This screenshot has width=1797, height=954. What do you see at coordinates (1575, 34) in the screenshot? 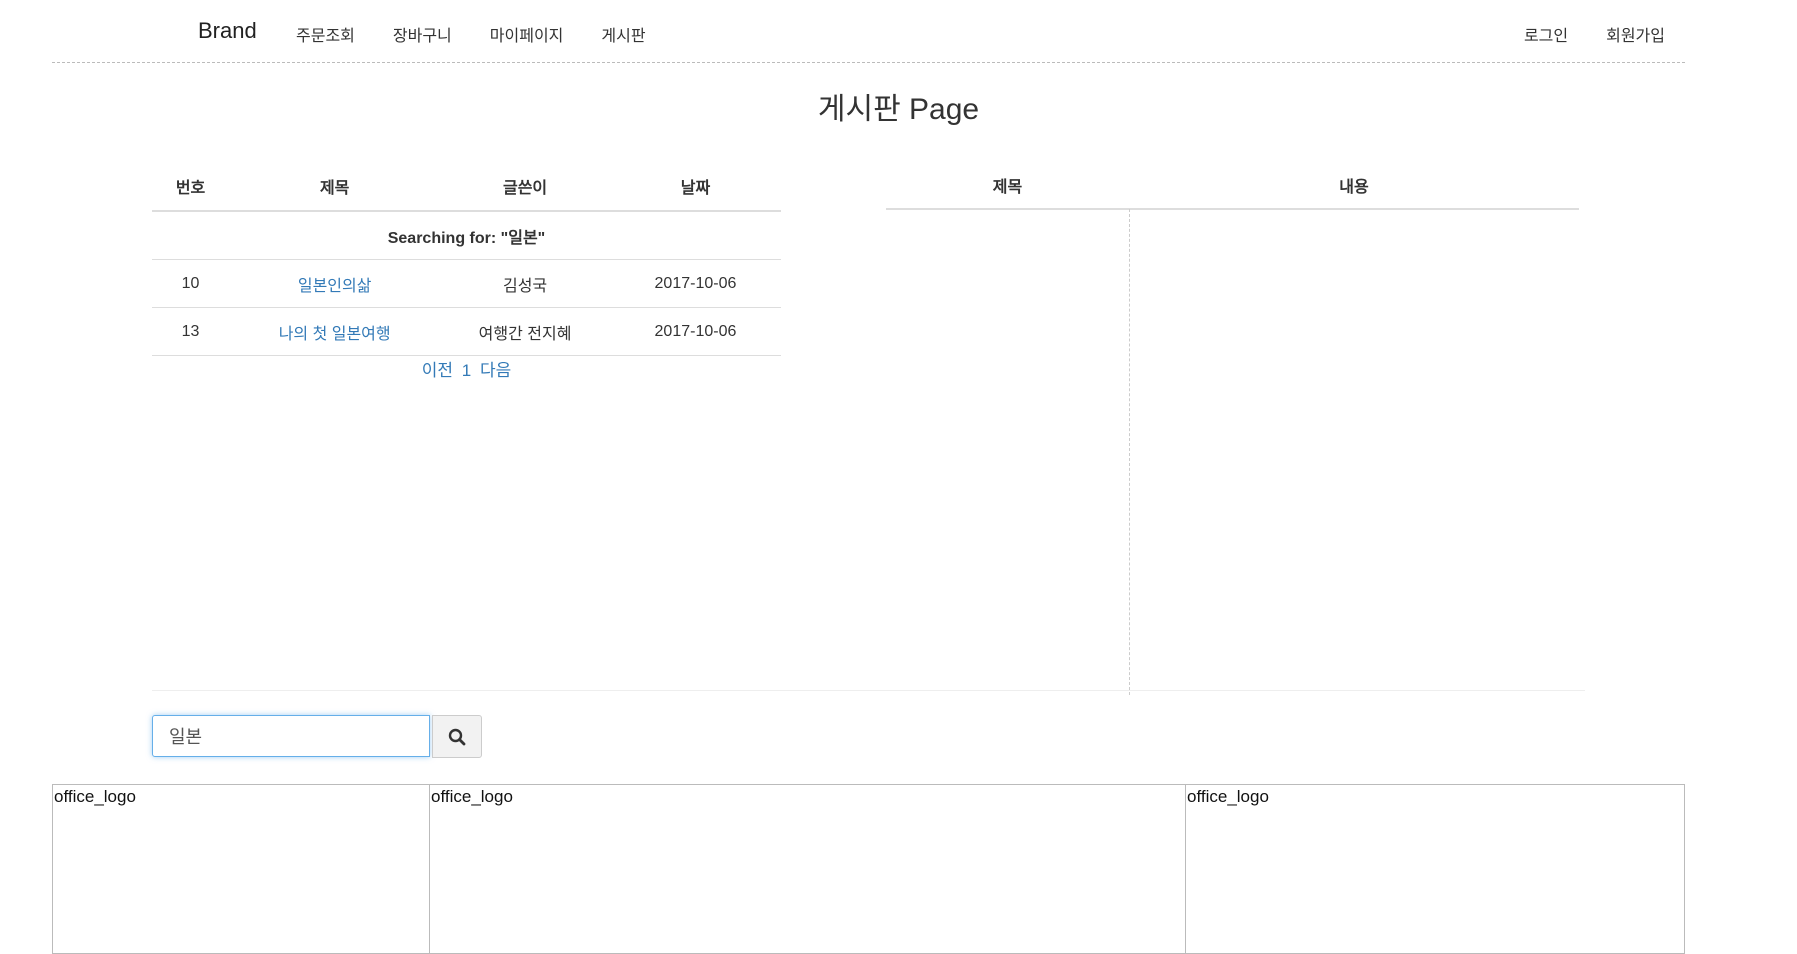
I see `nav-right: 로그인 회원가입` at bounding box center [1575, 34].